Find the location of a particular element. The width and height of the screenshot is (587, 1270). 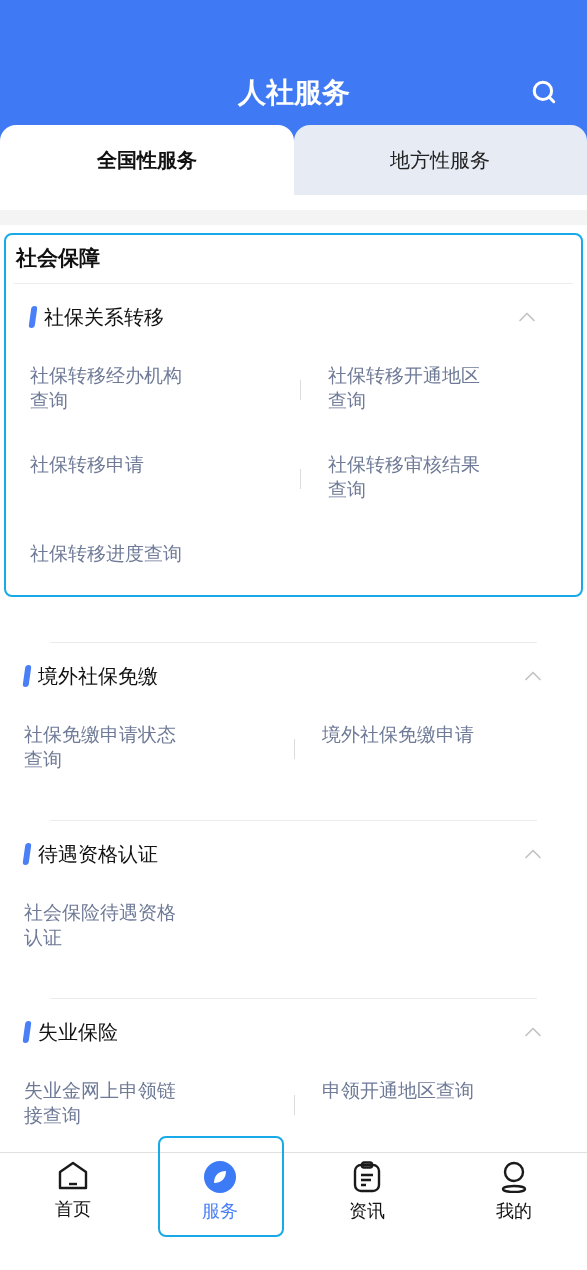

service-link: 社会保险待遇资格认证 is located at coordinates (104, 925).